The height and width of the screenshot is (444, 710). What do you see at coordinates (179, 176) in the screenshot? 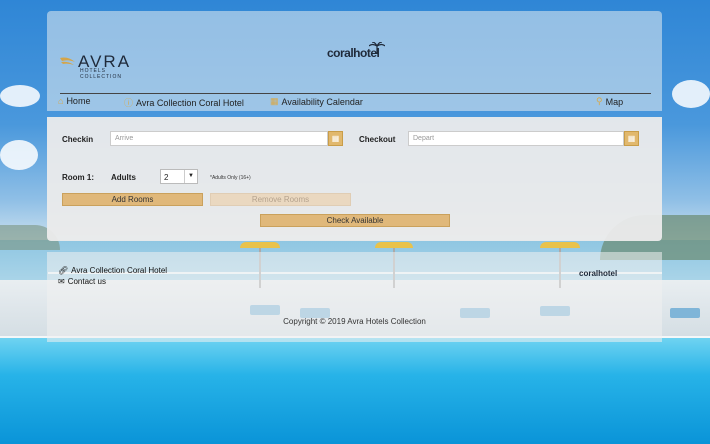
I see `adults-select: 2 ▼` at bounding box center [179, 176].